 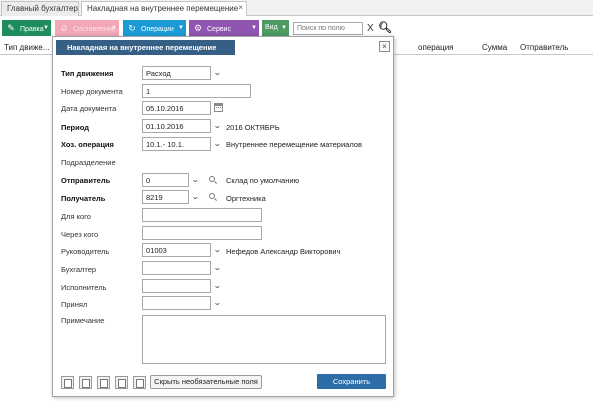 What do you see at coordinates (176, 108) in the screenshot?
I see `doc-date-field: 05.10.2016` at bounding box center [176, 108].